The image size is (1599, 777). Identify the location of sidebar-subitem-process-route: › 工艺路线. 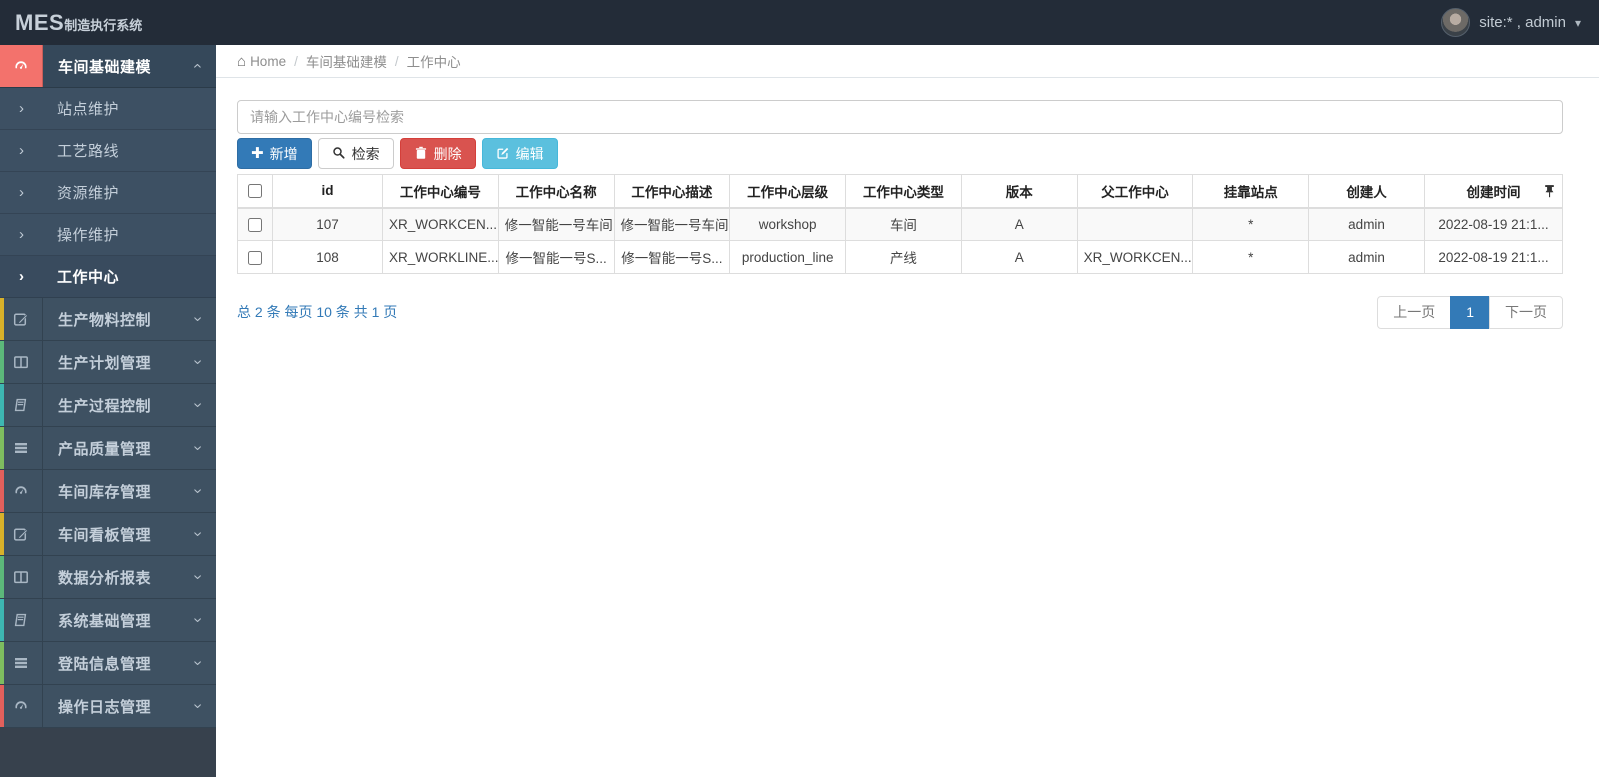
(108, 151).